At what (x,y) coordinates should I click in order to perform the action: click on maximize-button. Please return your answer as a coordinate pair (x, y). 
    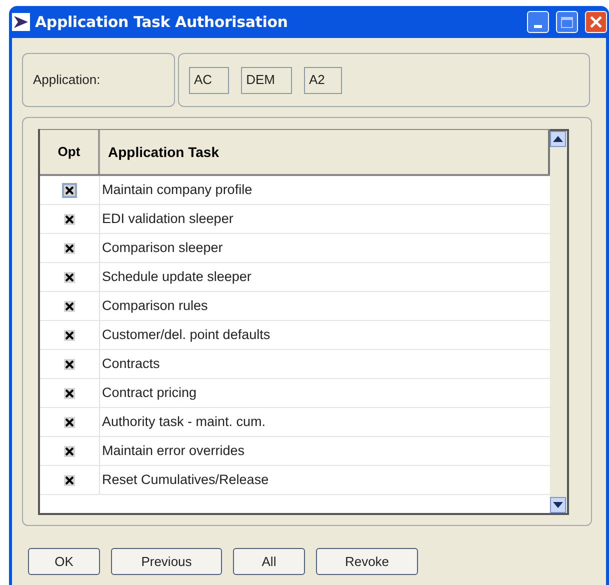
    Looking at the image, I should click on (567, 22).